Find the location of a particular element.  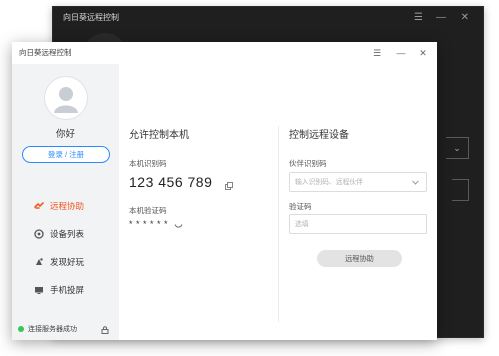

status-text: 连接服务器成功 is located at coordinates (52, 329).